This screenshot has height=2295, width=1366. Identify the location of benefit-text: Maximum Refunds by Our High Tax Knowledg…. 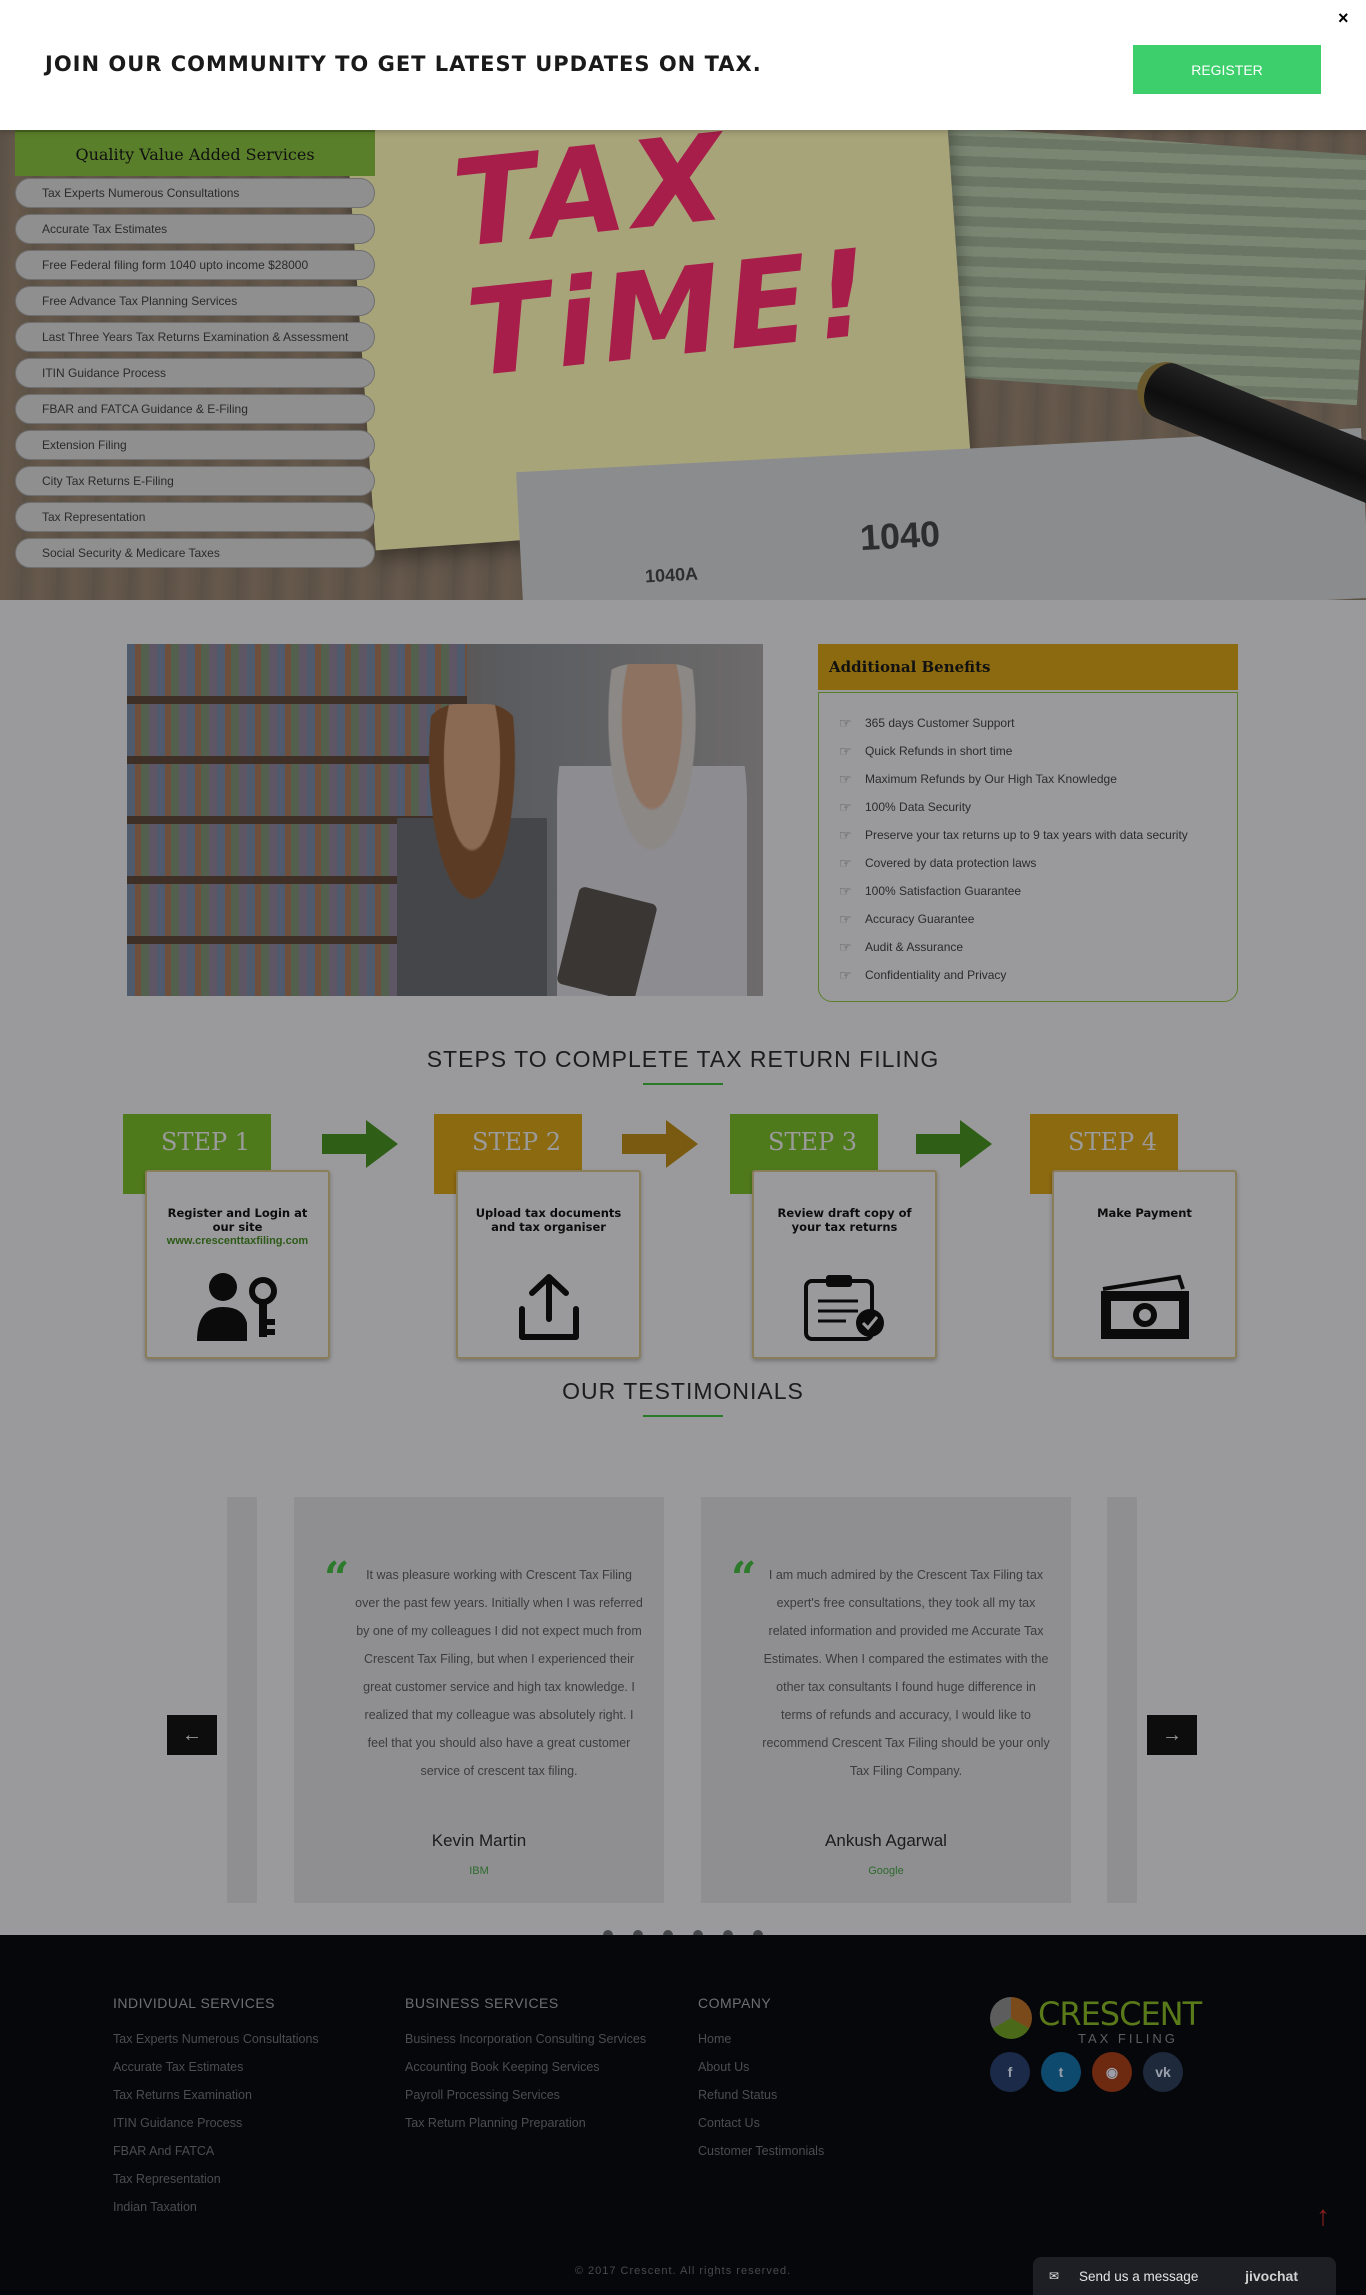
(991, 779).